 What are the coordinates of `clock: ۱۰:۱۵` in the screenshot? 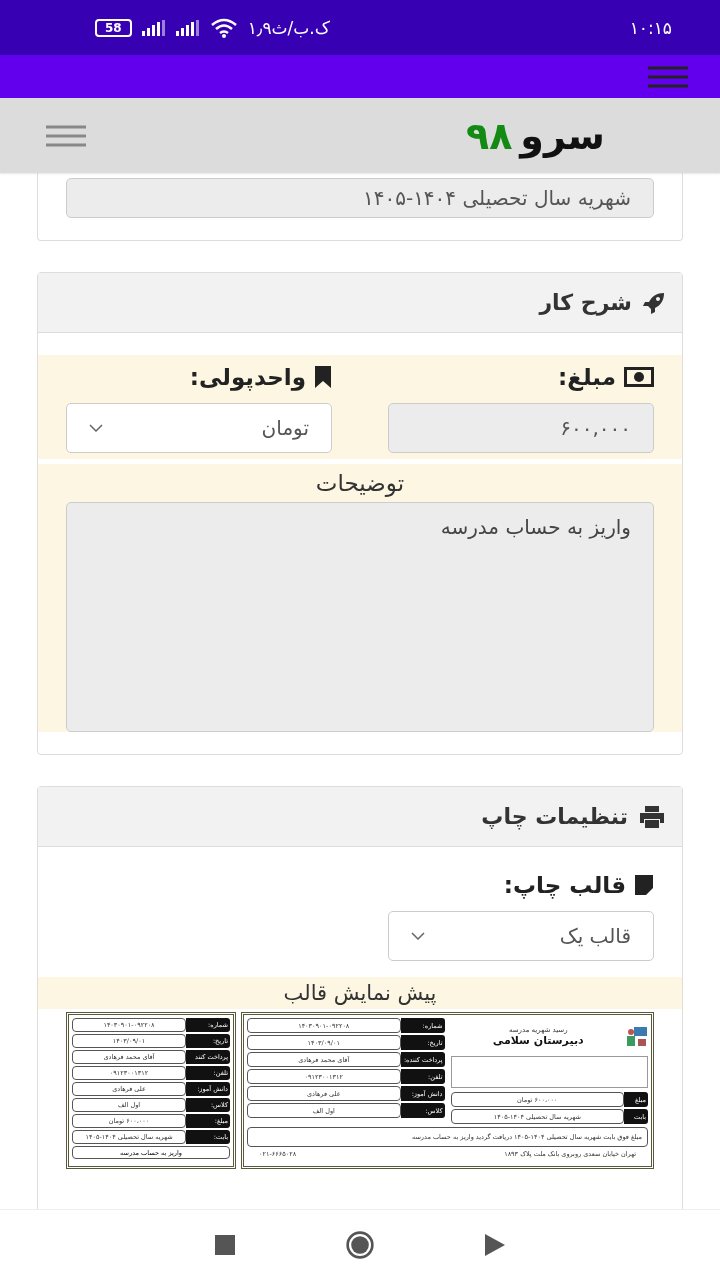 It's located at (650, 27).